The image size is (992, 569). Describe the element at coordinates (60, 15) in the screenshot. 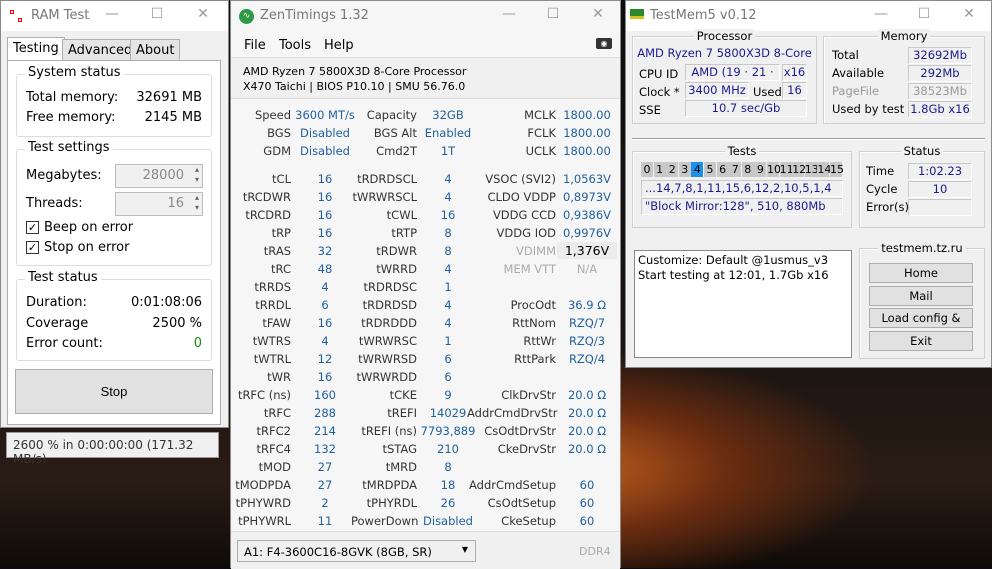

I see `window-title: RAM Test` at that location.